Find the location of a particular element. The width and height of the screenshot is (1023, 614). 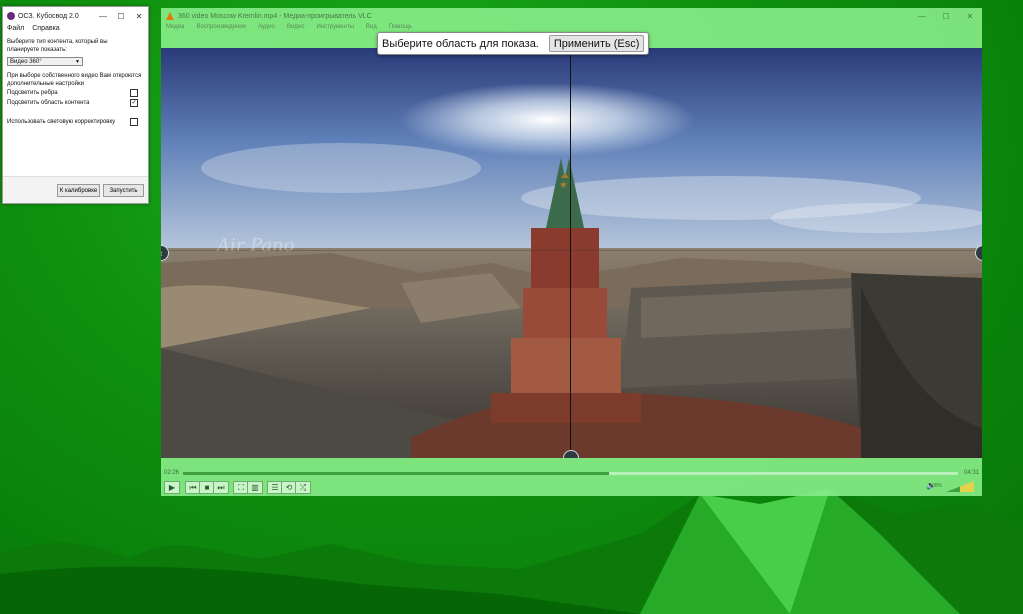

airpano-watermark: Air Pano is located at coordinates (255, 245).